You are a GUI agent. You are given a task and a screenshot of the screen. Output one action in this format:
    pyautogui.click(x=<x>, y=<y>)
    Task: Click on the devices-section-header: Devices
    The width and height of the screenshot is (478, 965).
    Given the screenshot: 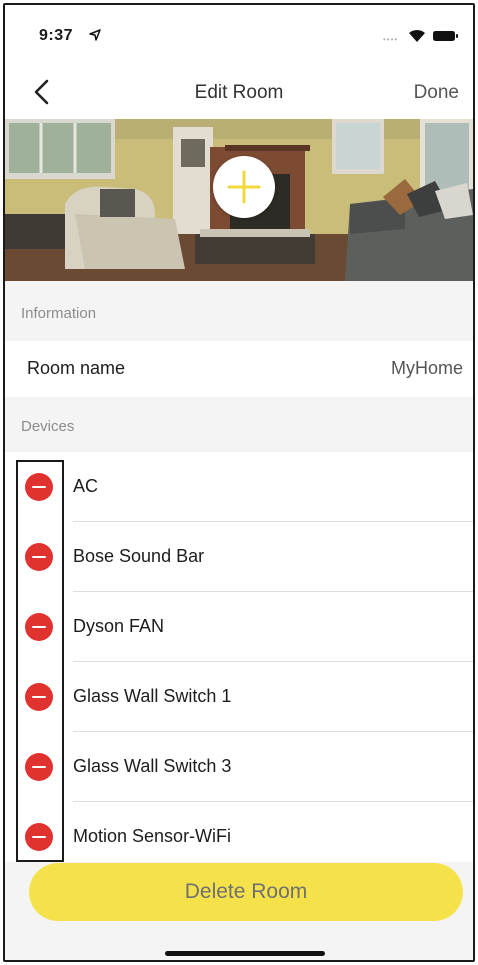 What is the action you would take?
    pyautogui.click(x=48, y=426)
    